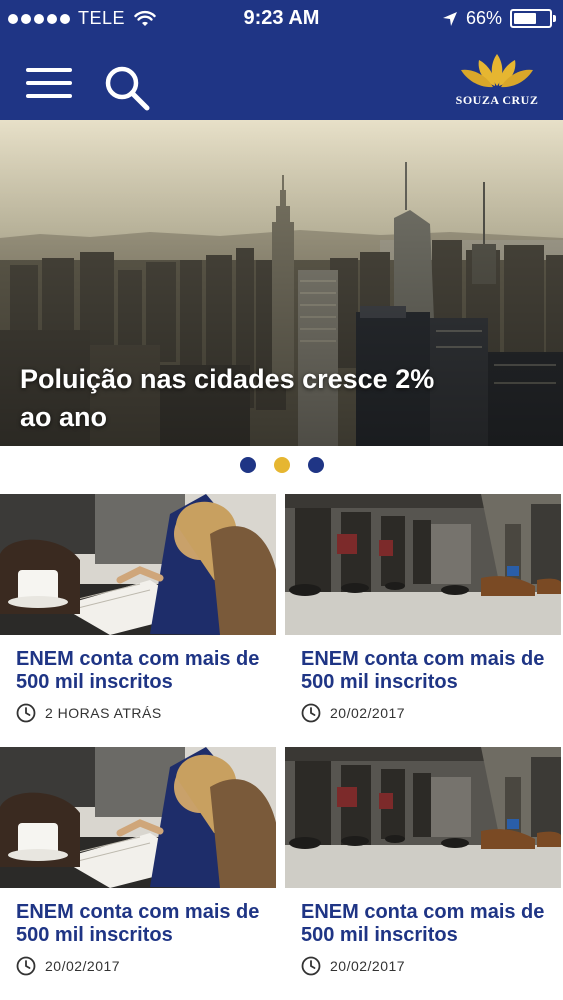  I want to click on carousel-pager, so click(281, 465).